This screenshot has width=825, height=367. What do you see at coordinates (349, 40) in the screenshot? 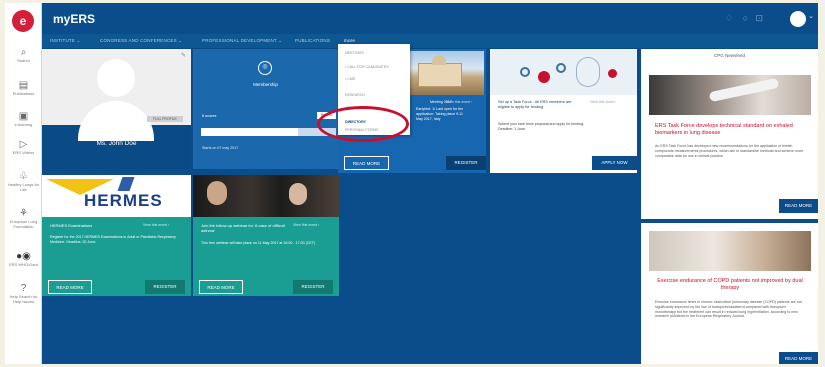
I see `nav-more: more` at bounding box center [349, 40].